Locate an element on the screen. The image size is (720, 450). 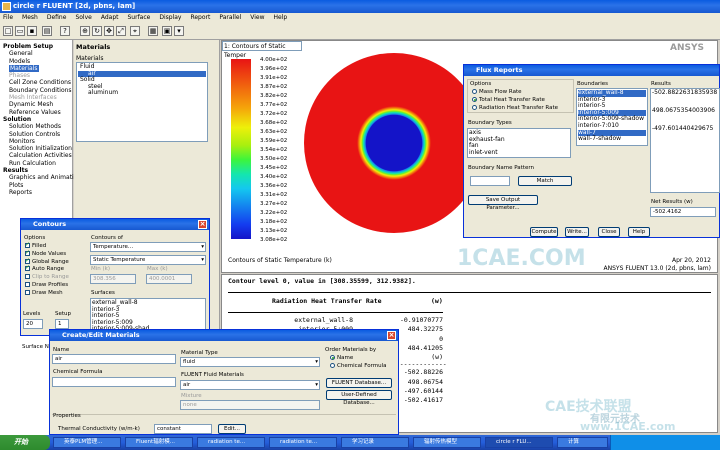
nav-item-graphics-and-animations: Graphics and Animations is located at coordinates (46, 177).